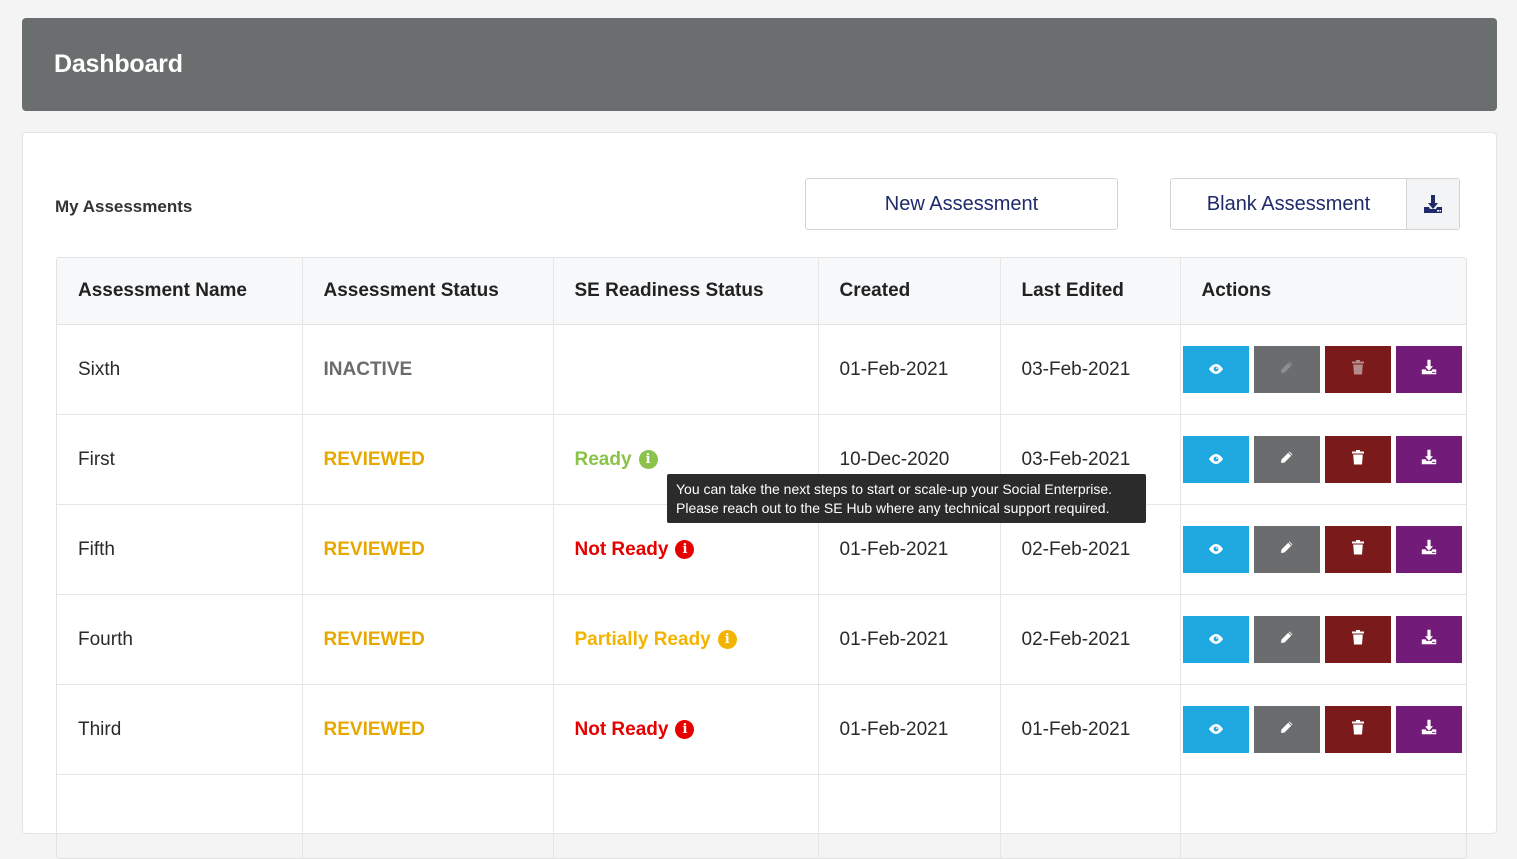 The image size is (1517, 859). I want to click on cell-last-edited: 03-Feb-2021, so click(1090, 370).